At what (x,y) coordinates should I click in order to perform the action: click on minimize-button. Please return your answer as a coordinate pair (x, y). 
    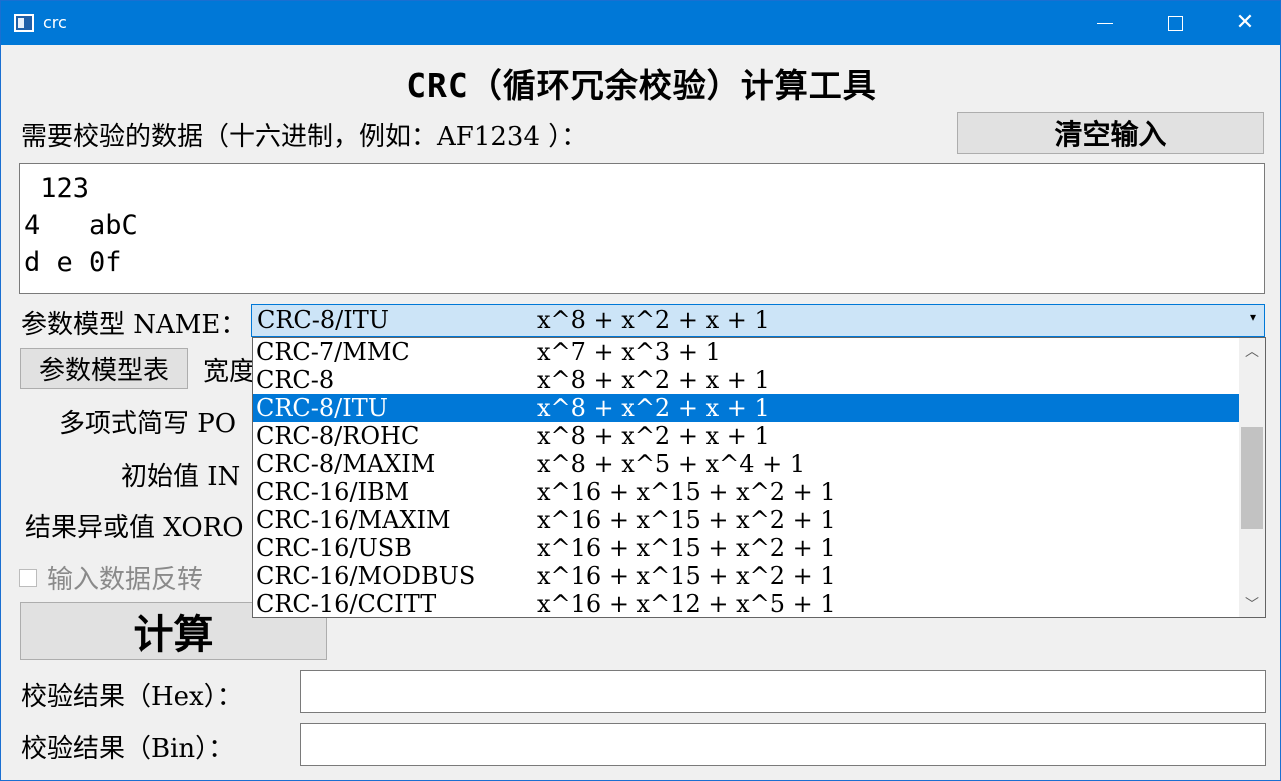
    Looking at the image, I should click on (1105, 23).